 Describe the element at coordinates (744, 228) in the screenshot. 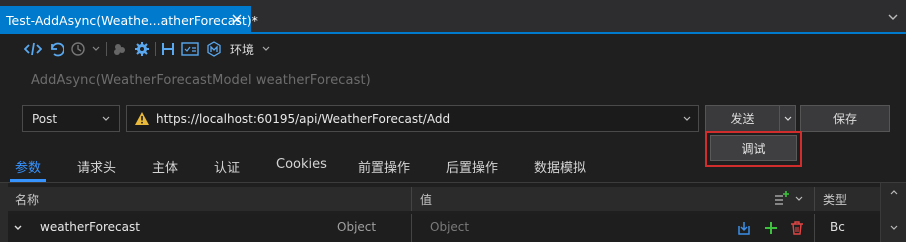

I see `import-icon` at that location.